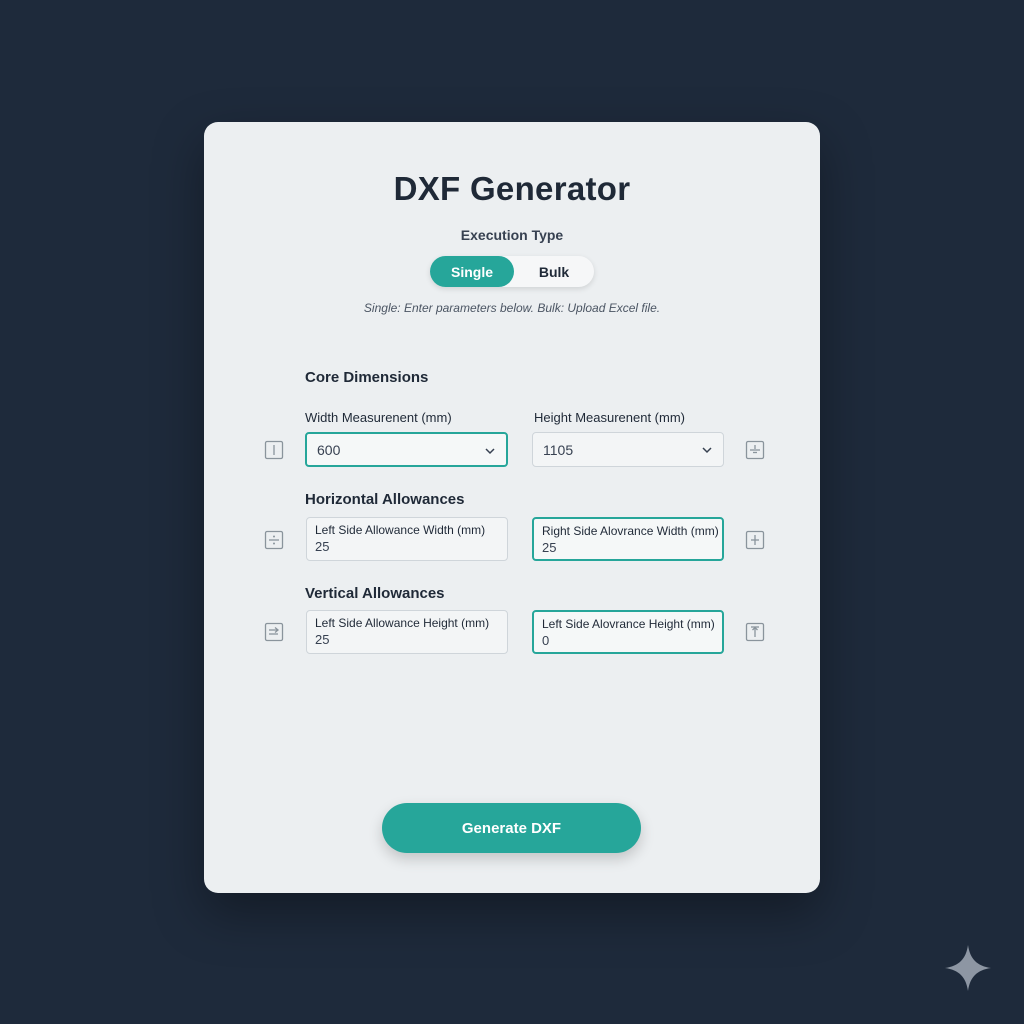 The height and width of the screenshot is (1024, 1024). What do you see at coordinates (329, 449) in the screenshot?
I see `width-value: 600` at bounding box center [329, 449].